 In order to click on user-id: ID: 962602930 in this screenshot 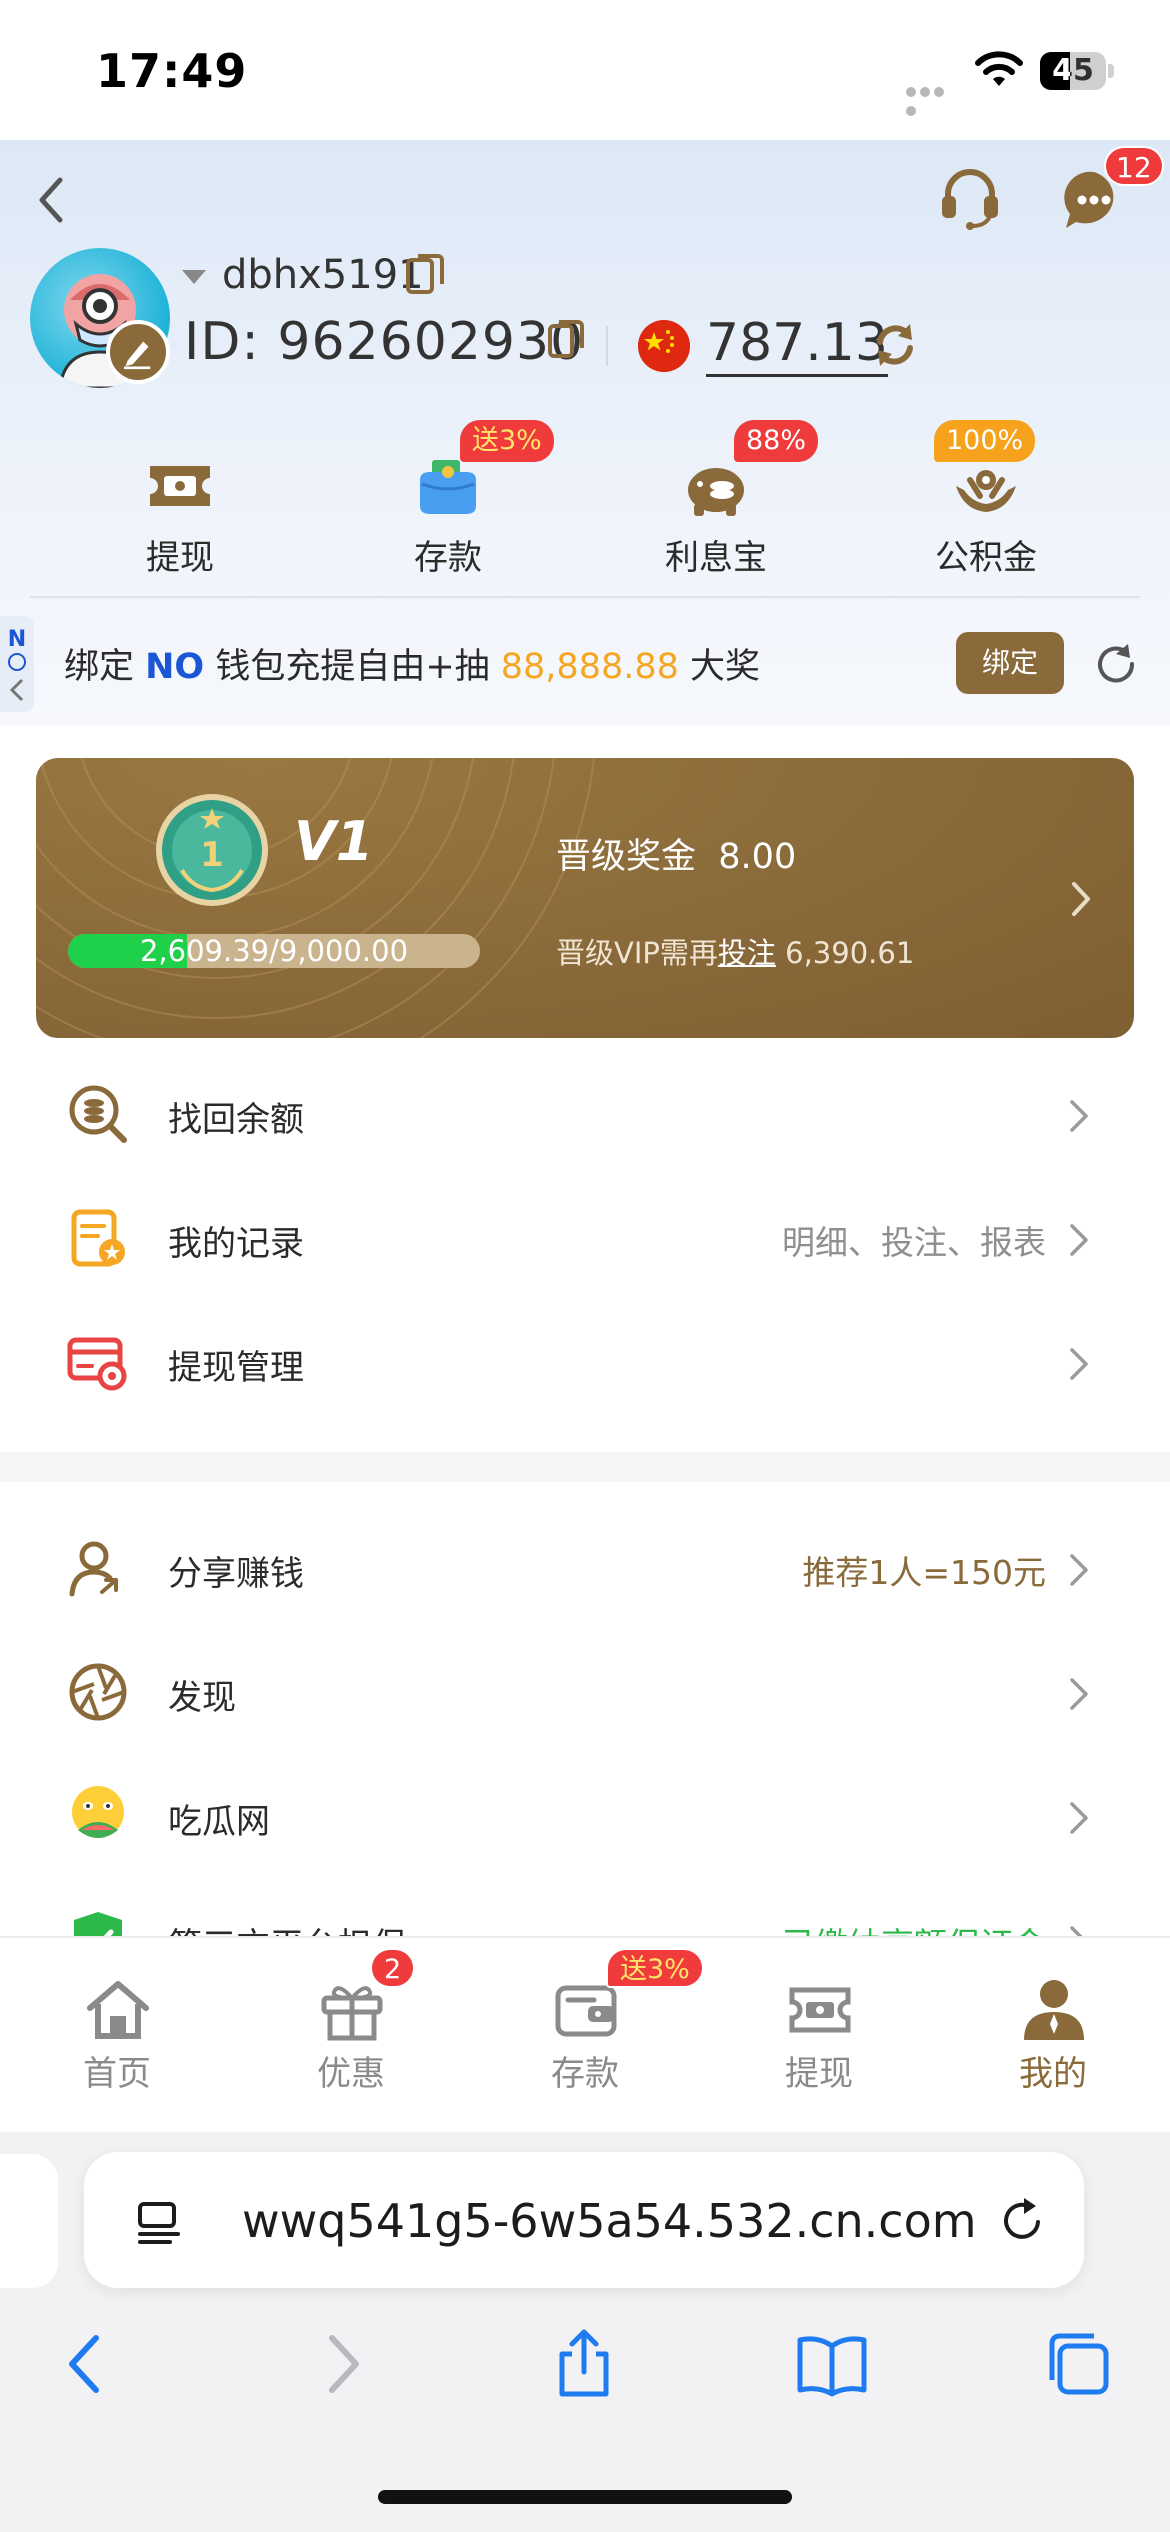, I will do `click(384, 342)`.